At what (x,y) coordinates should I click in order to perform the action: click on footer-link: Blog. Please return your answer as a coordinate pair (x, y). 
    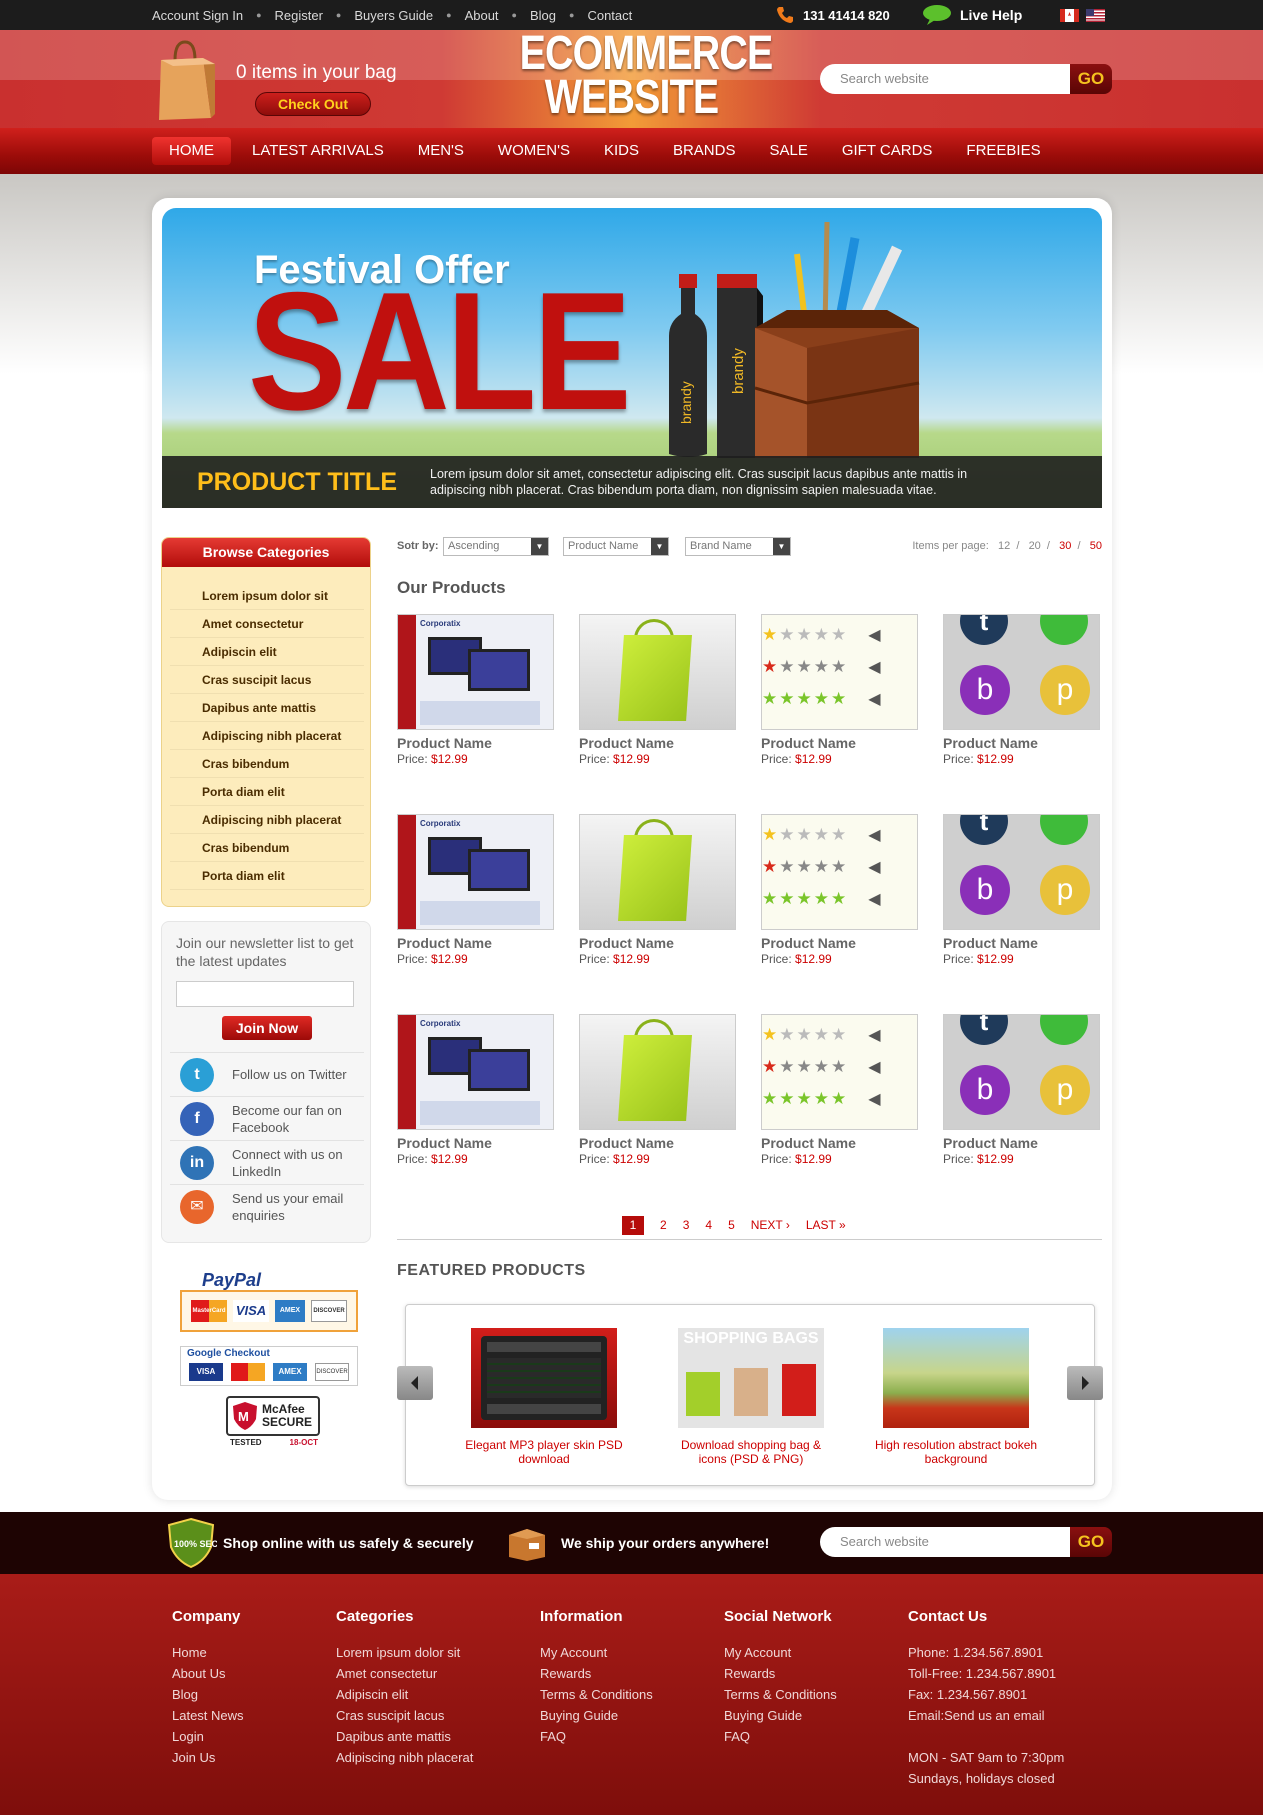
    Looking at the image, I should click on (208, 1694).